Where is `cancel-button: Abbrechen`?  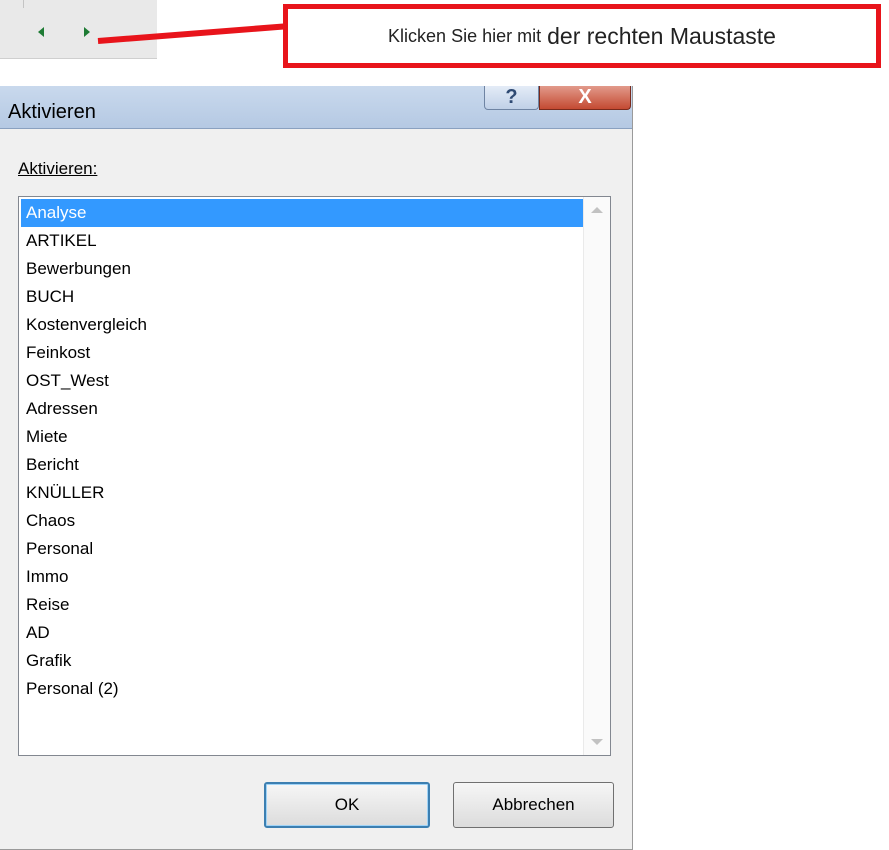 cancel-button: Abbrechen is located at coordinates (533, 805).